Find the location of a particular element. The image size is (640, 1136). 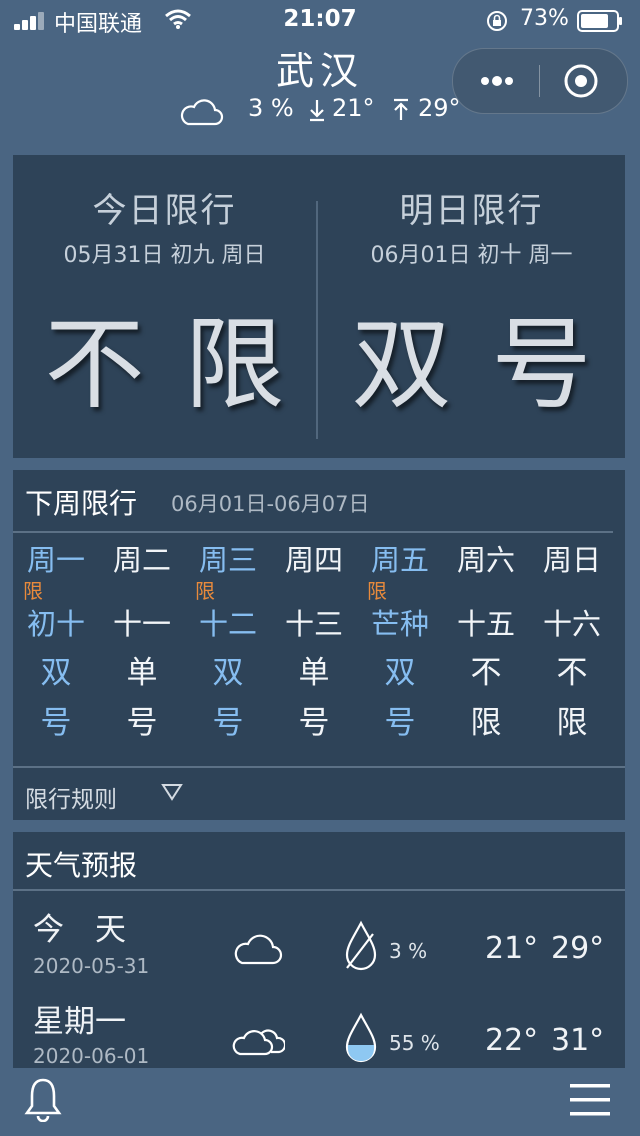

no-rain-drop-icon is located at coordinates (361, 945).